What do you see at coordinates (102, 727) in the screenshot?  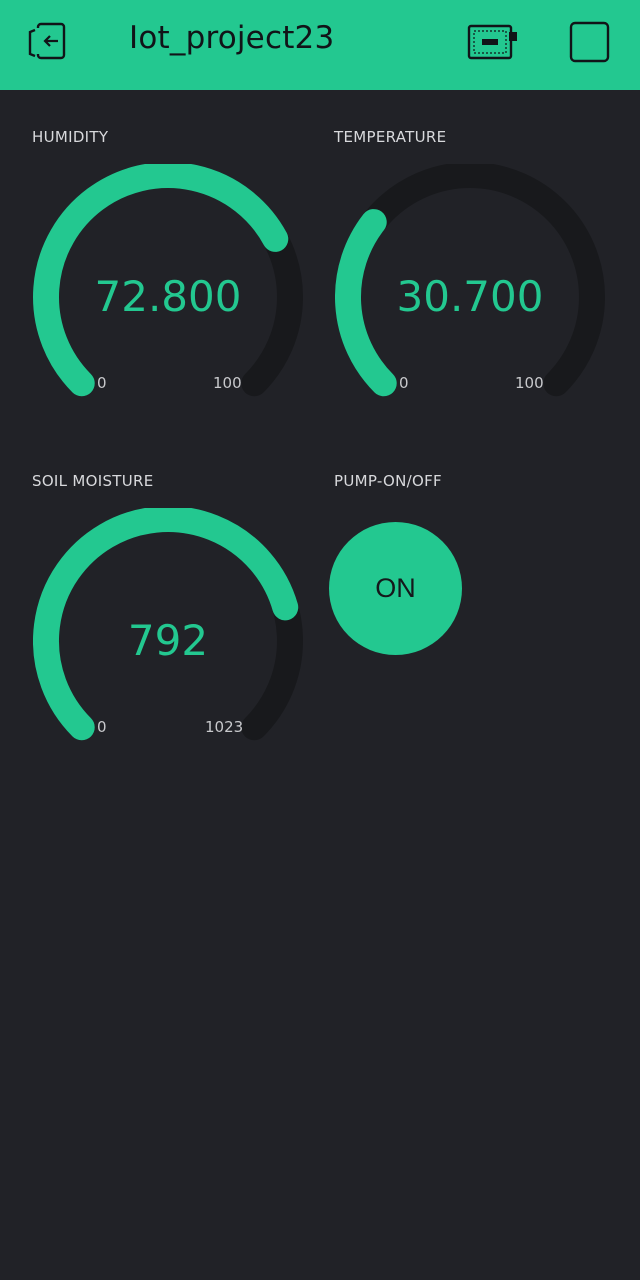 I see `soil-moisture-min: 0` at bounding box center [102, 727].